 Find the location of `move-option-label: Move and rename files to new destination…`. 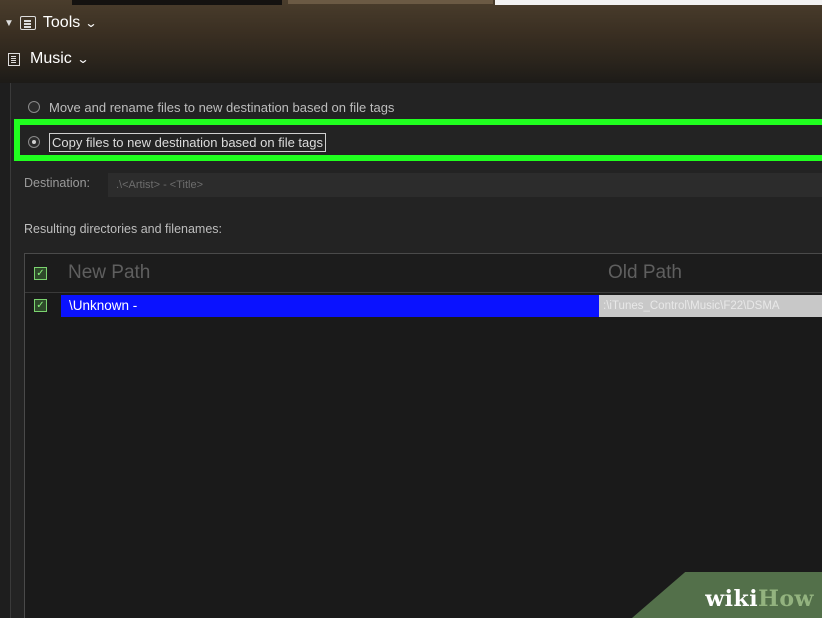

move-option-label: Move and rename files to new destination… is located at coordinates (222, 107).